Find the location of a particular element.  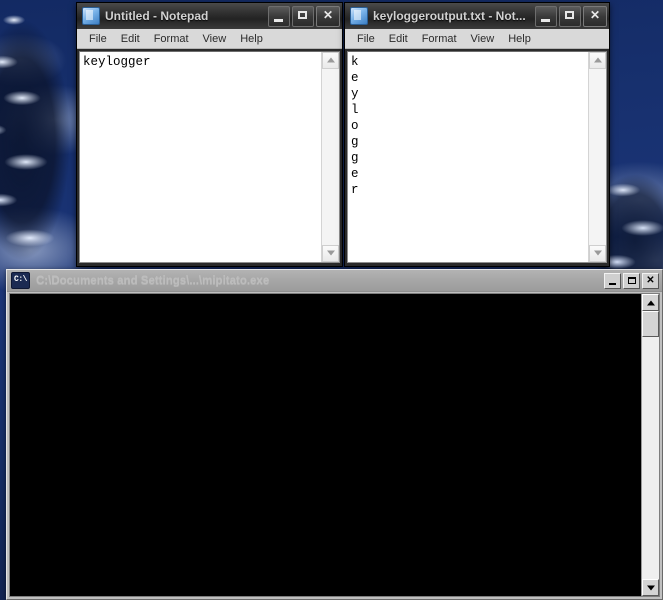

notepad1-text-area-container: keylogger is located at coordinates (209, 157).